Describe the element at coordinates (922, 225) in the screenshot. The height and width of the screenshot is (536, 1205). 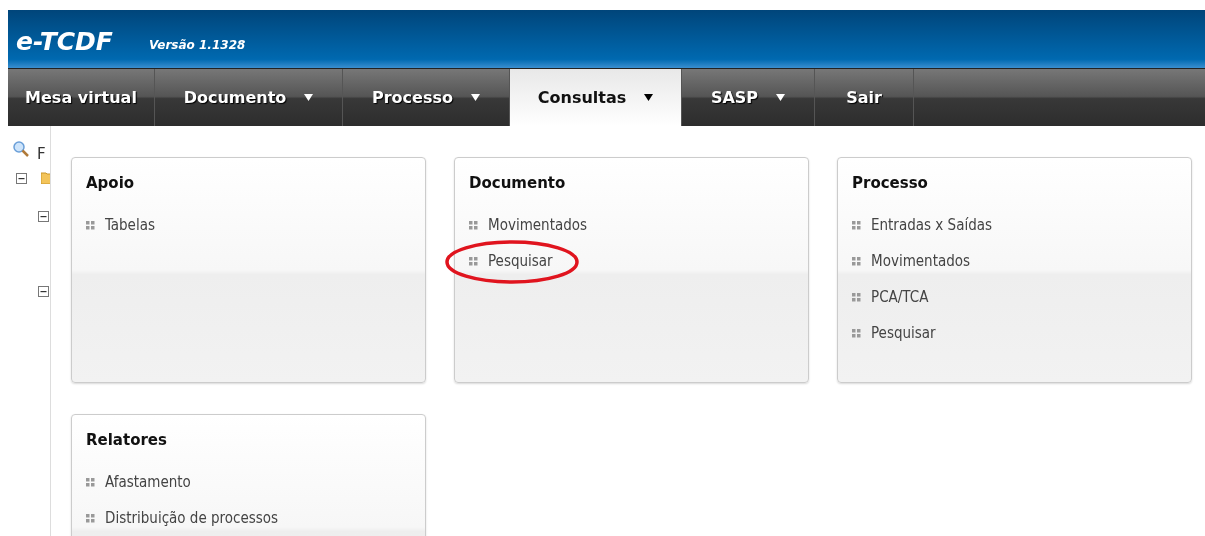
I see `card-link: Entradas x Saídas` at that location.